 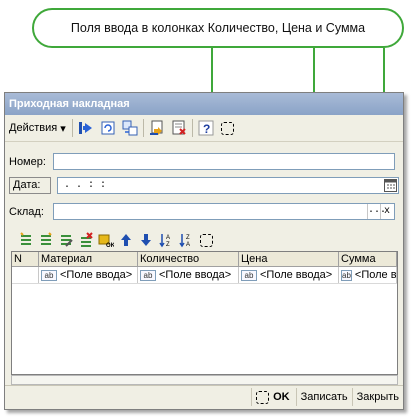 I want to click on column-header-material: Материал, so click(x=88, y=259).